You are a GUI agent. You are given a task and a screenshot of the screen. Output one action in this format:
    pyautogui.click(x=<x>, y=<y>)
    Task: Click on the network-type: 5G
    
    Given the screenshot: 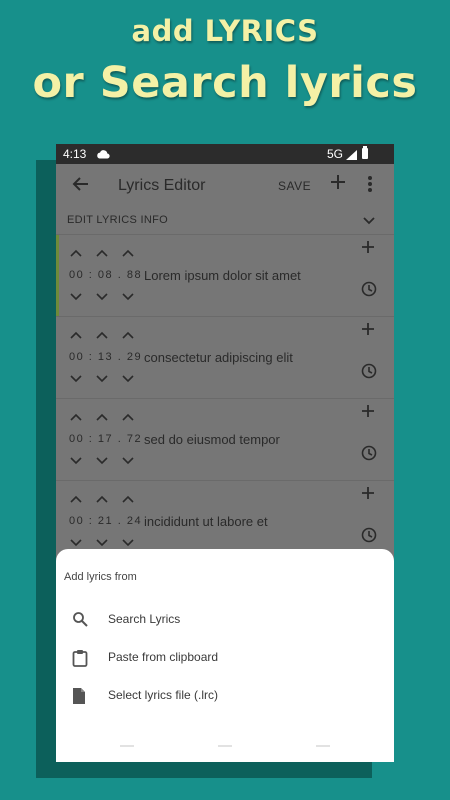 What is the action you would take?
    pyautogui.click(x=335, y=154)
    